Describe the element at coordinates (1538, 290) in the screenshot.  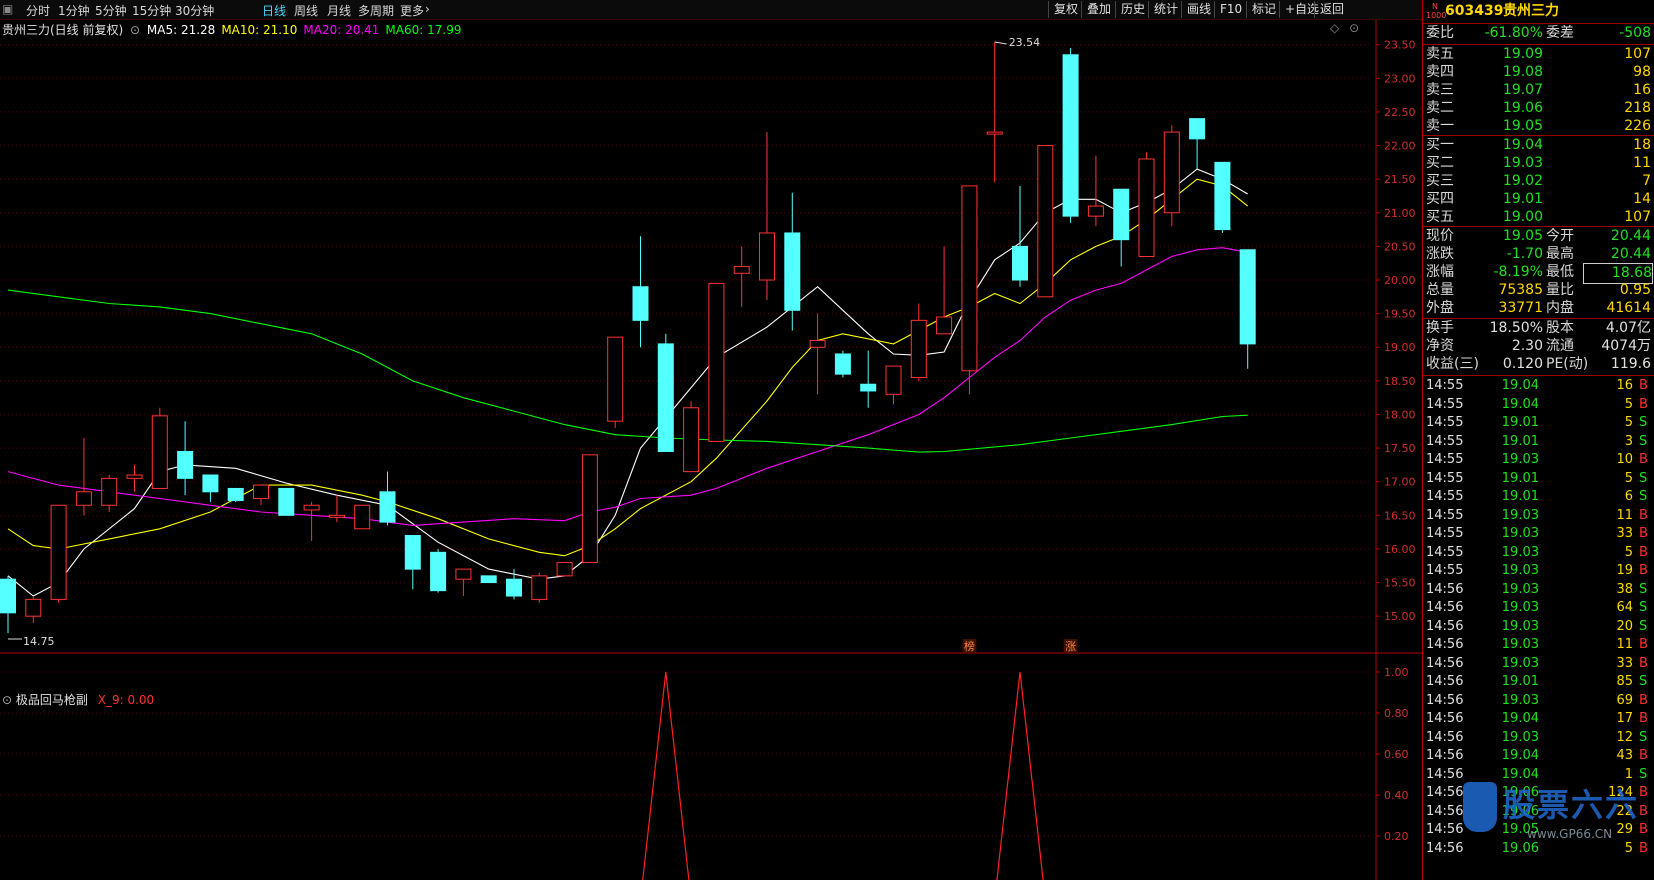
I see `stats-row: 总量 75385 量比 0.95` at that location.